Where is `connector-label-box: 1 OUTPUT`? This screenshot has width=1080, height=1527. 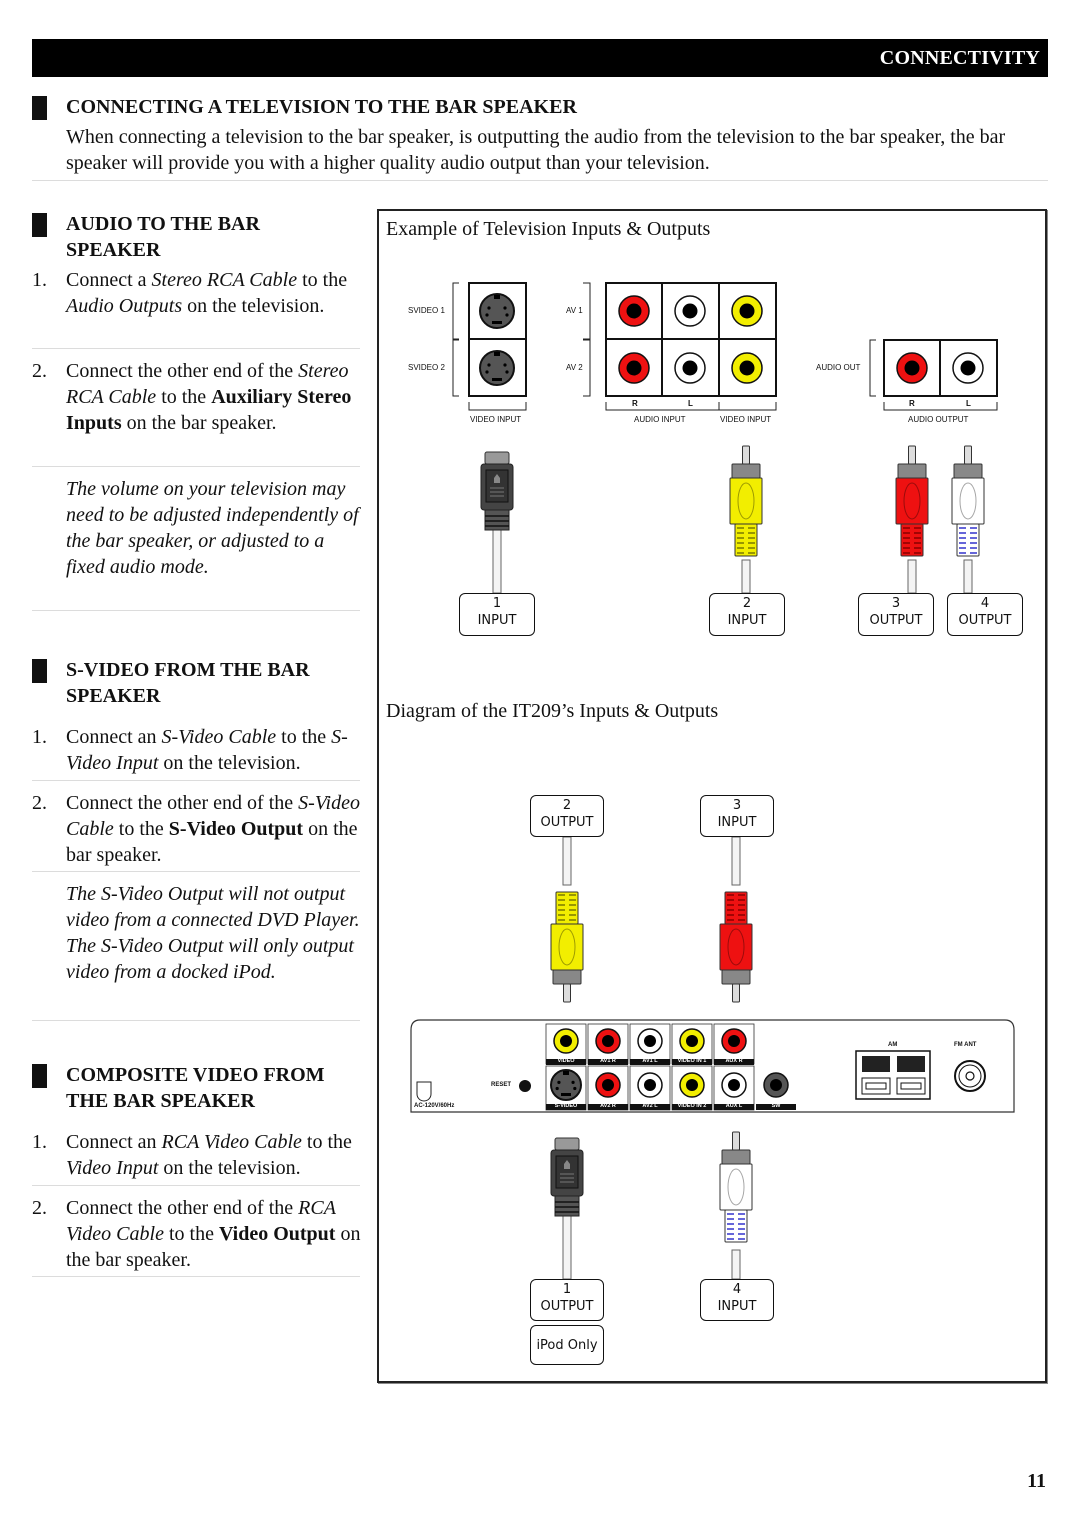
connector-label-box: 1 OUTPUT is located at coordinates (567, 1300).